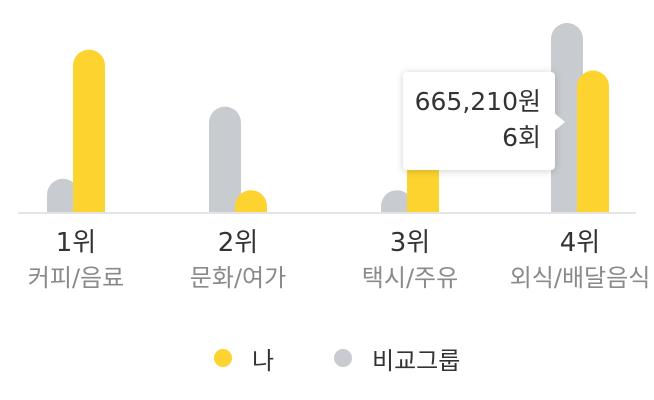 The height and width of the screenshot is (400, 654). What do you see at coordinates (343, 358) in the screenshot?
I see `legend-swatch-group` at bounding box center [343, 358].